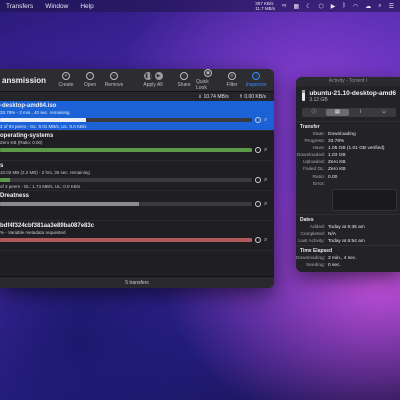 This screenshot has width=400, height=400. I want to click on inspector-tabs: ⓘ ▤ ⌇ ☺, so click(349, 112).